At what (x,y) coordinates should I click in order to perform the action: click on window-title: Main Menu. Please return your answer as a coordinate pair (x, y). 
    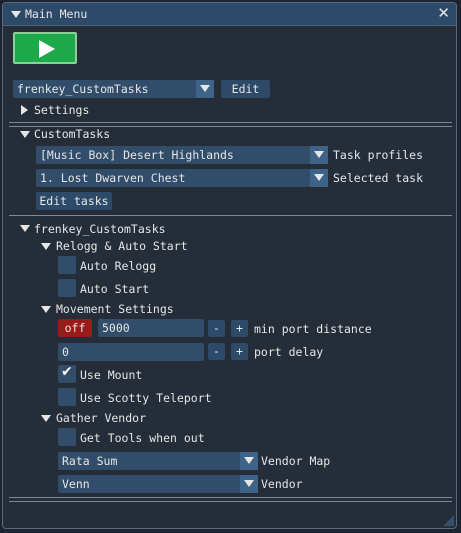
    Looking at the image, I should click on (56, 14).